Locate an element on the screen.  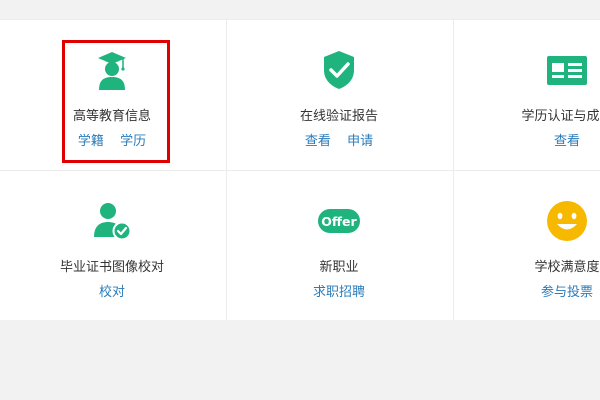
link-view-certification: 查看 is located at coordinates (567, 141).